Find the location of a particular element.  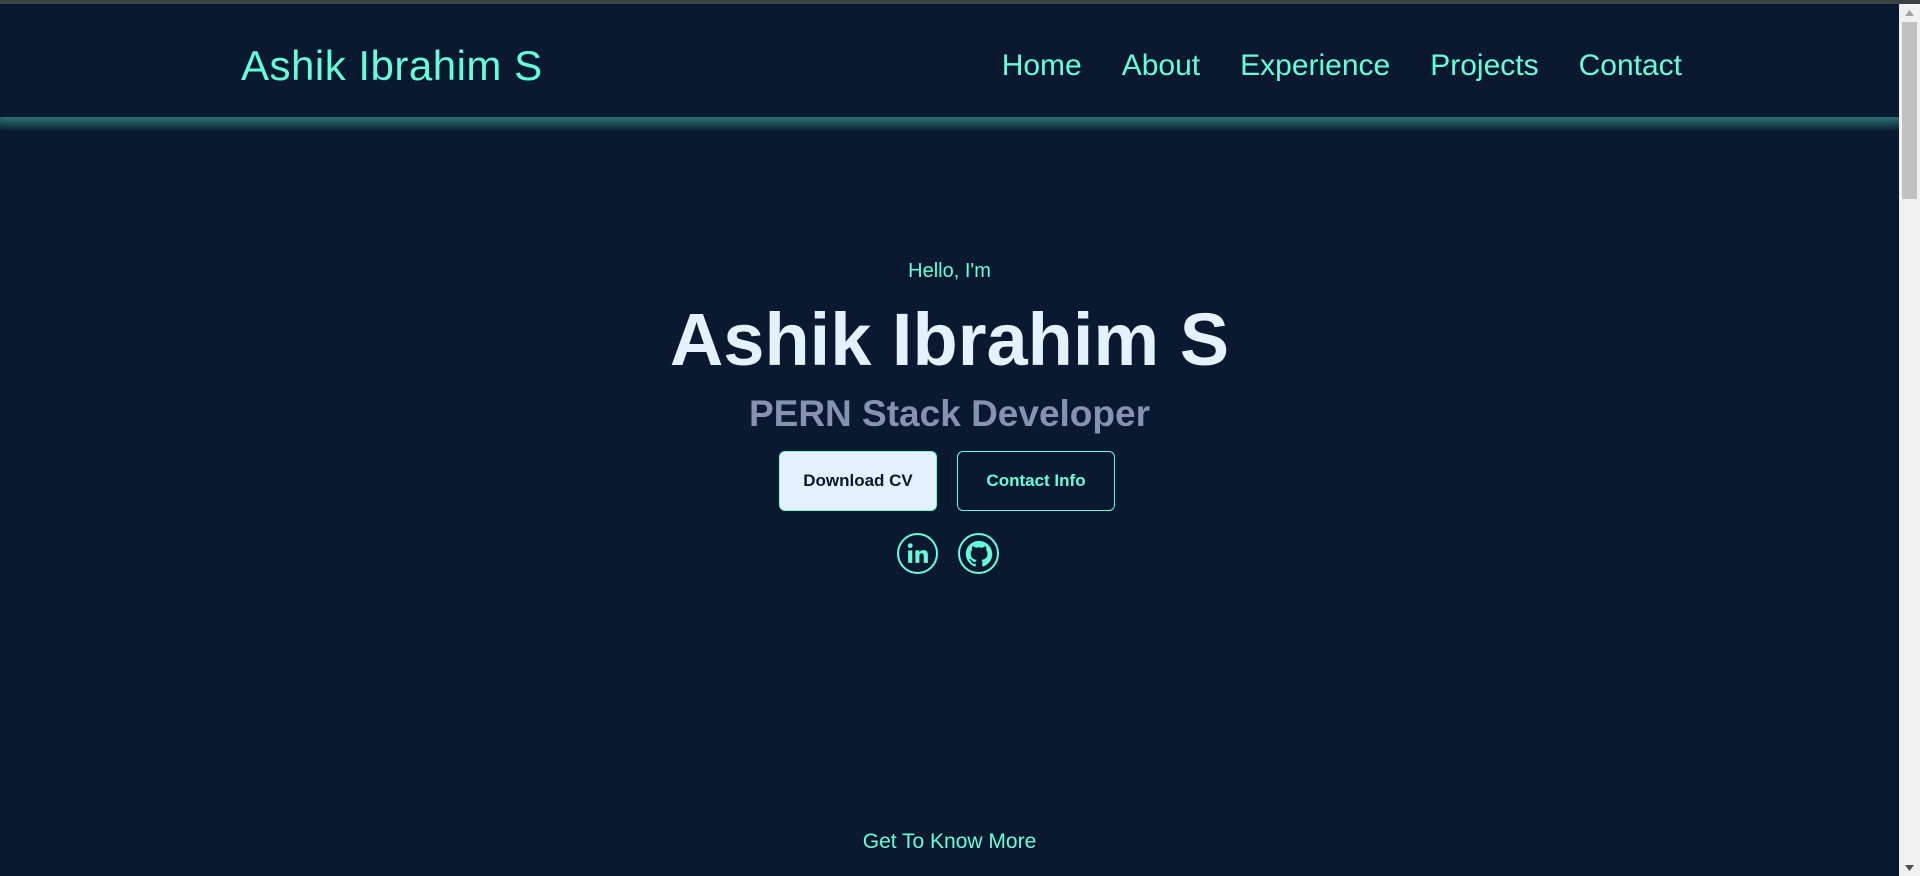

hero-greeting: Hello, I'm is located at coordinates (949, 271).